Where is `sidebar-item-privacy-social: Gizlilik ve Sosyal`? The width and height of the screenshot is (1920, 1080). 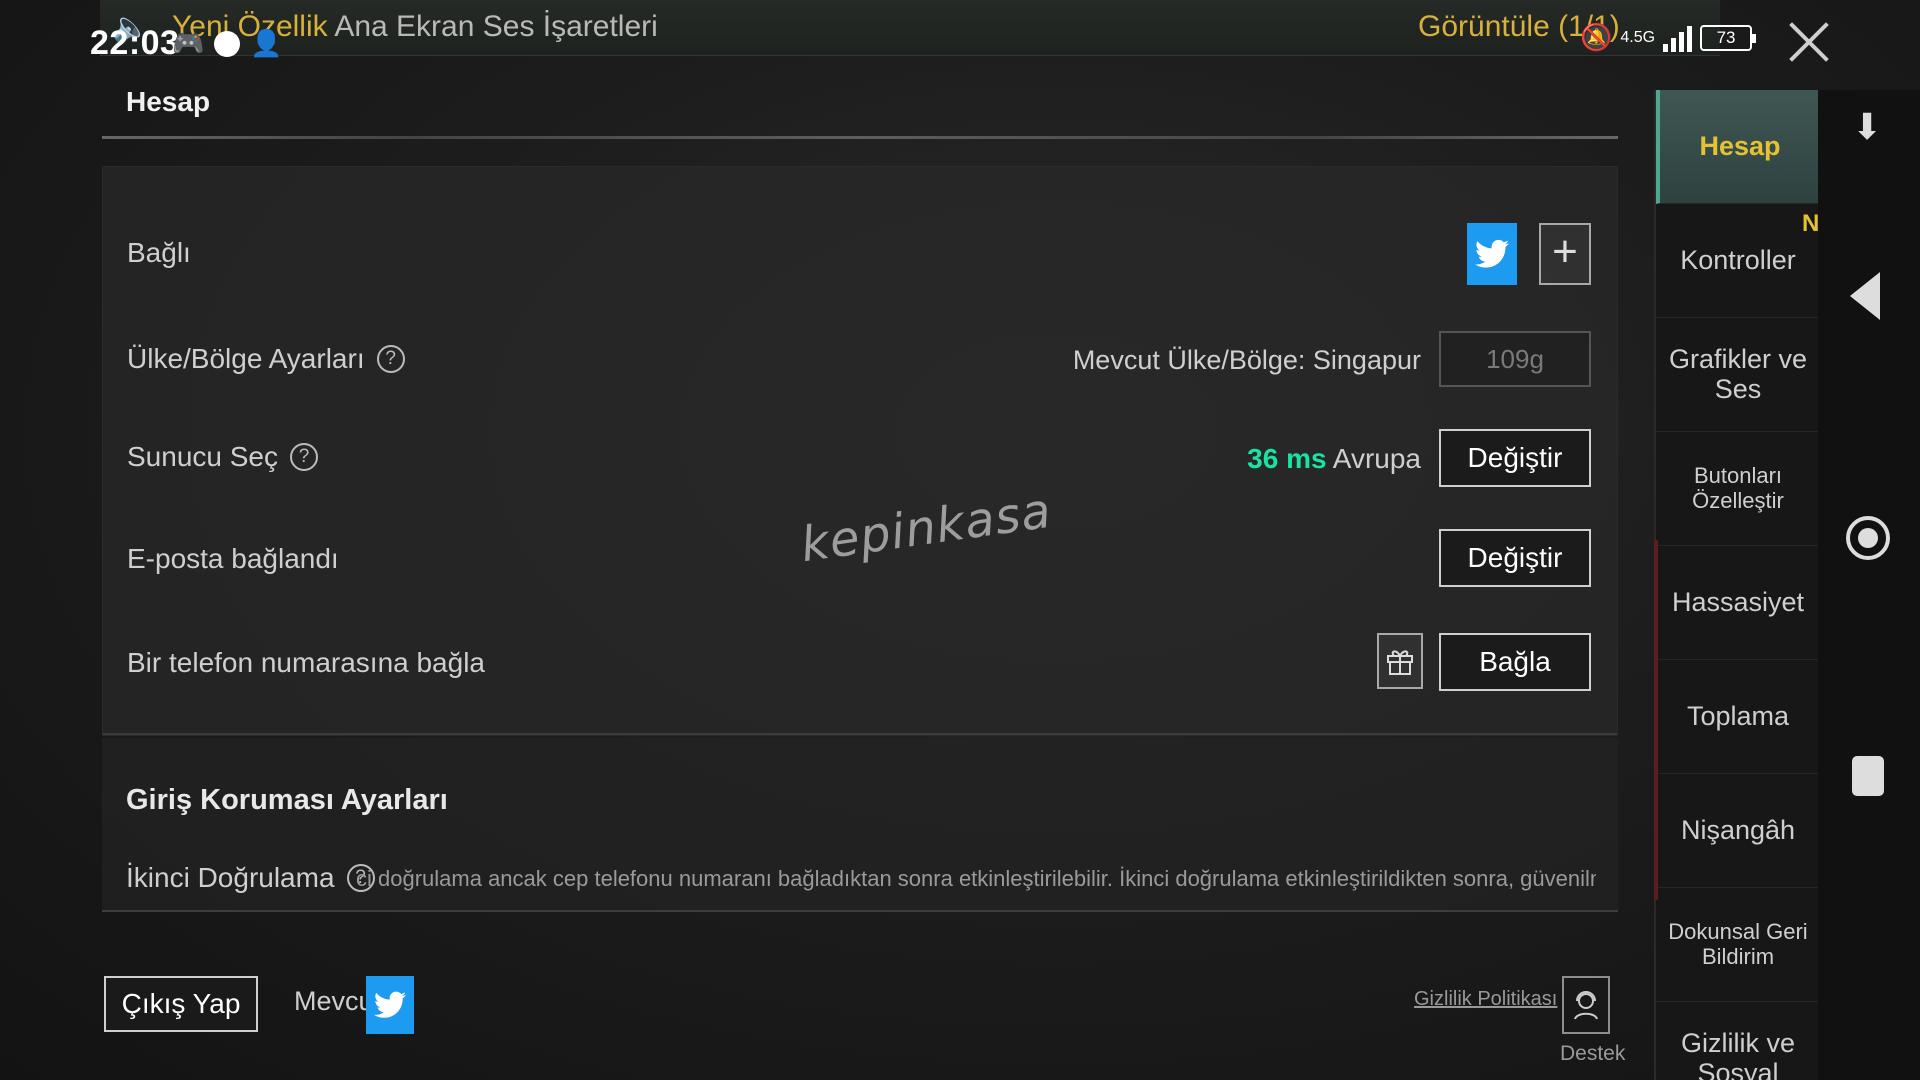
sidebar-item-privacy-social: Gizlilik ve Sosyal is located at coordinates (1738, 1041).